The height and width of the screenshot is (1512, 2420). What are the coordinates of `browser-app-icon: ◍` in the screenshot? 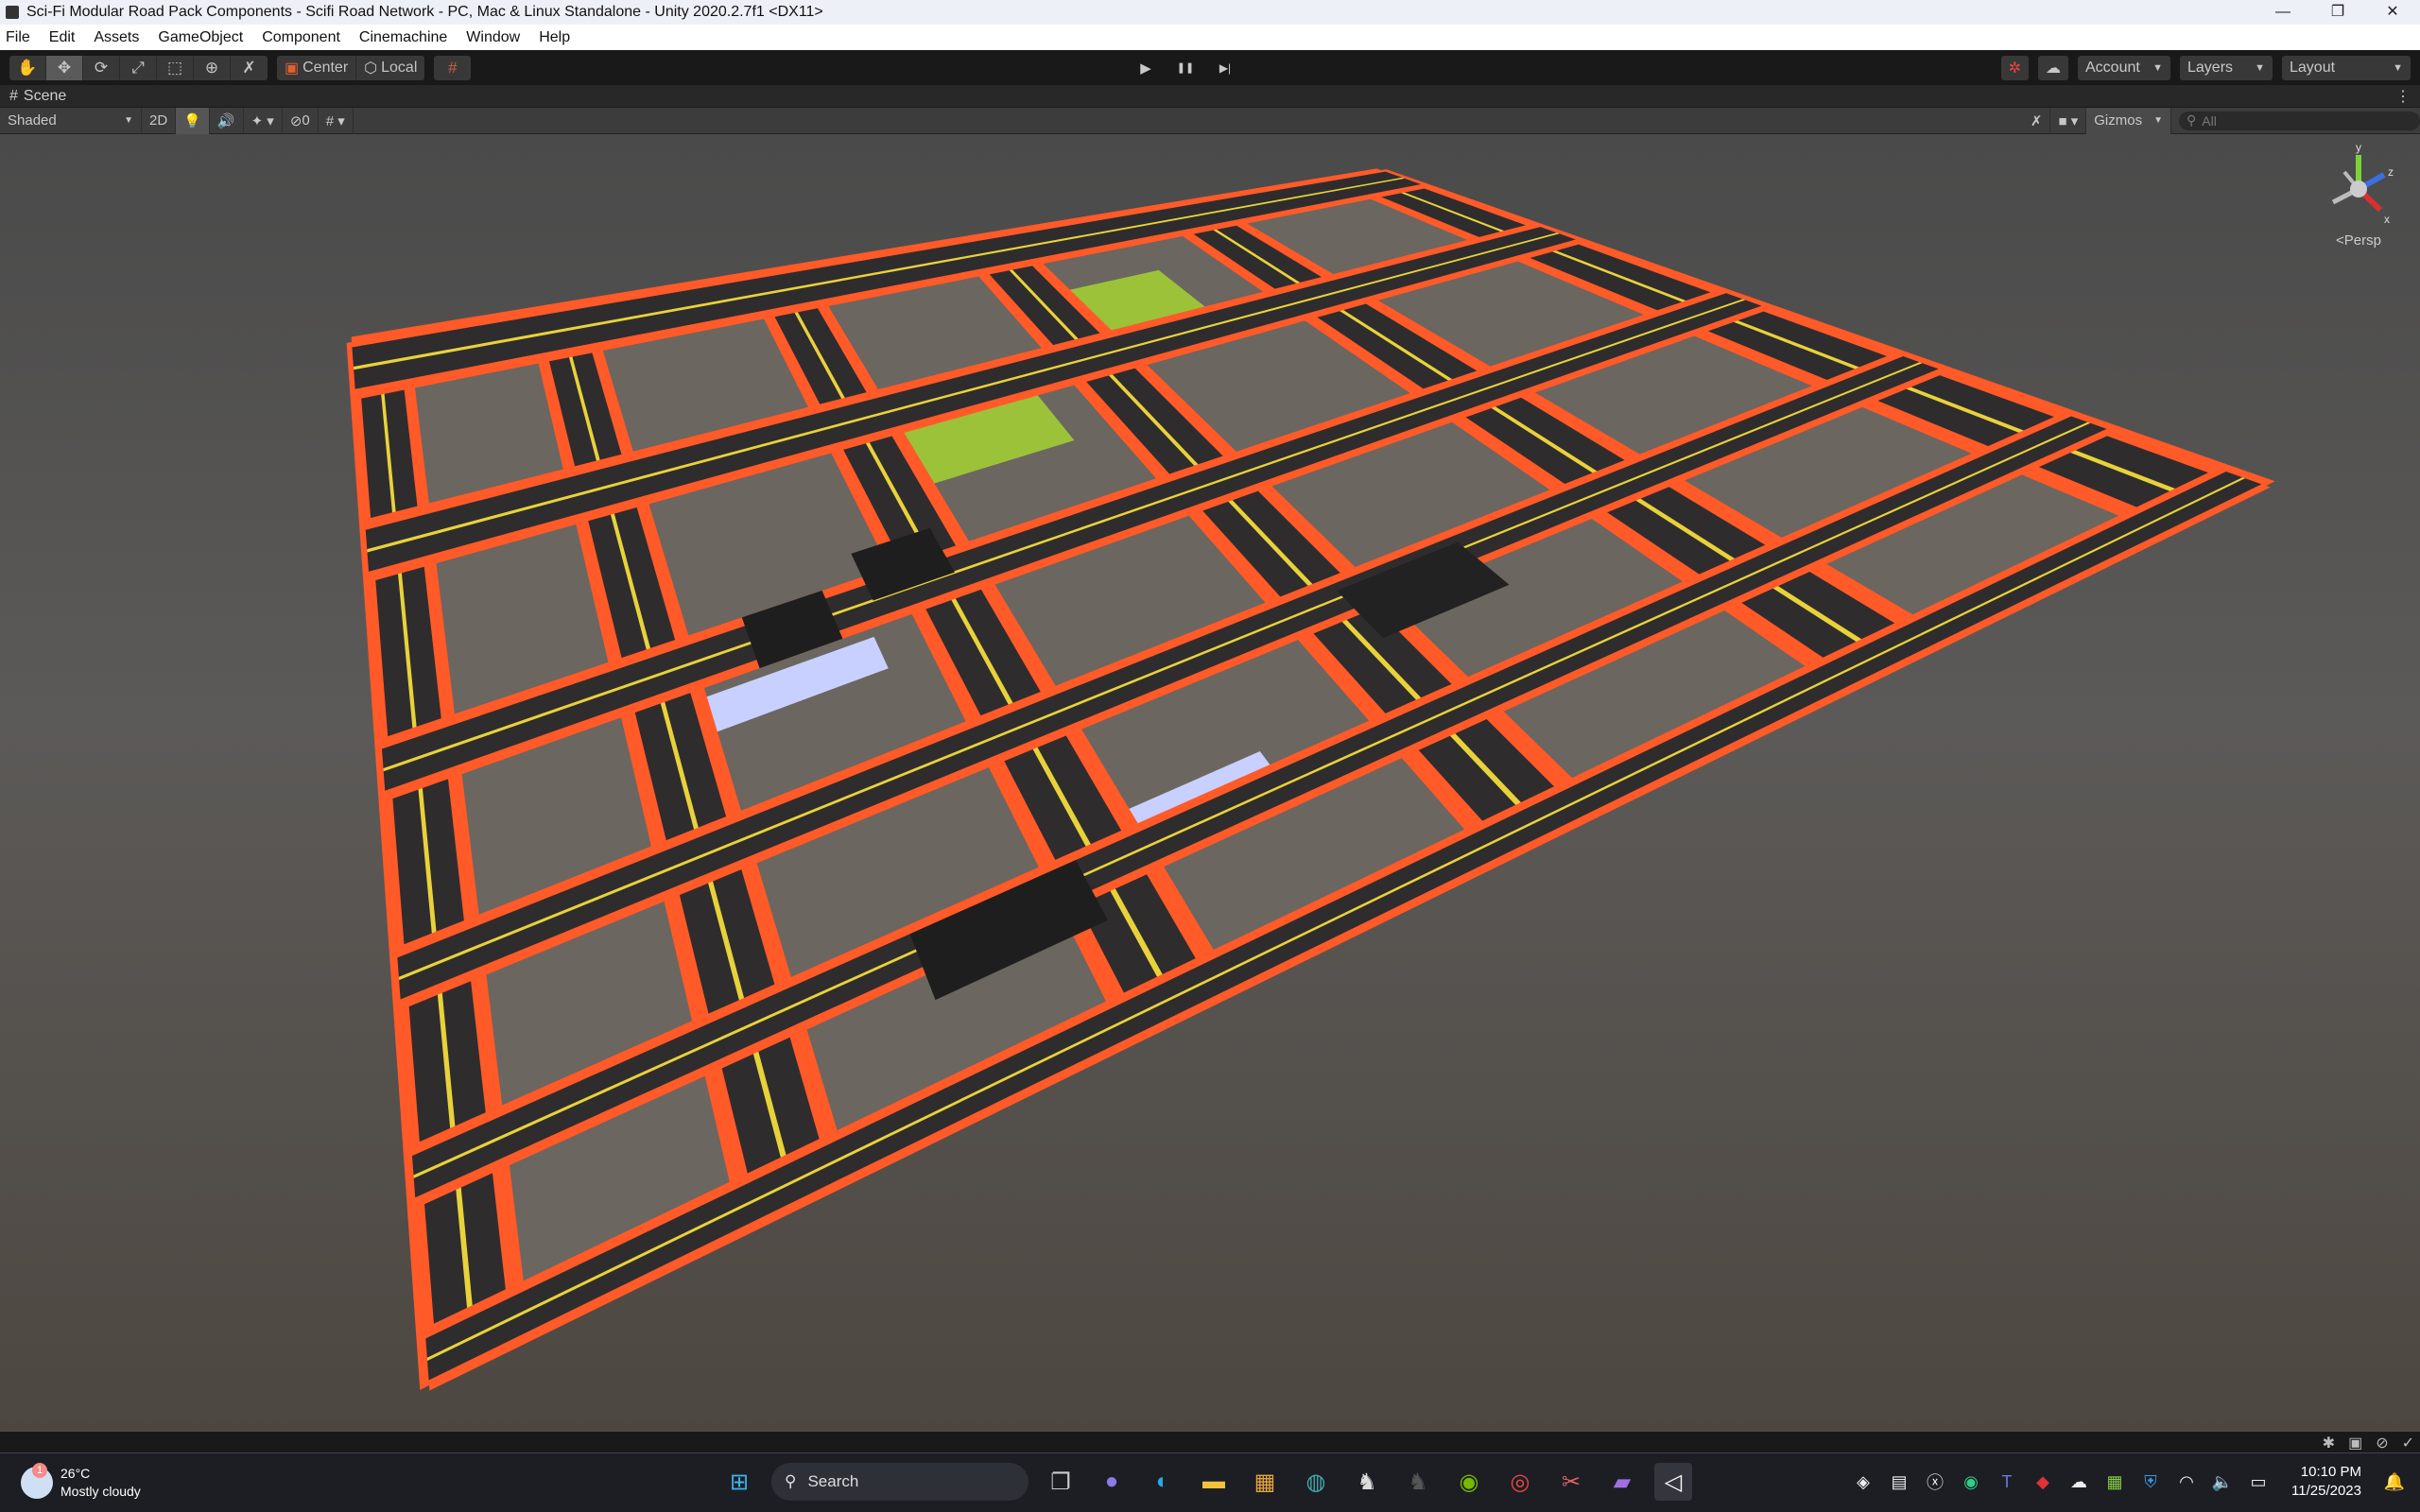 It's located at (1316, 1482).